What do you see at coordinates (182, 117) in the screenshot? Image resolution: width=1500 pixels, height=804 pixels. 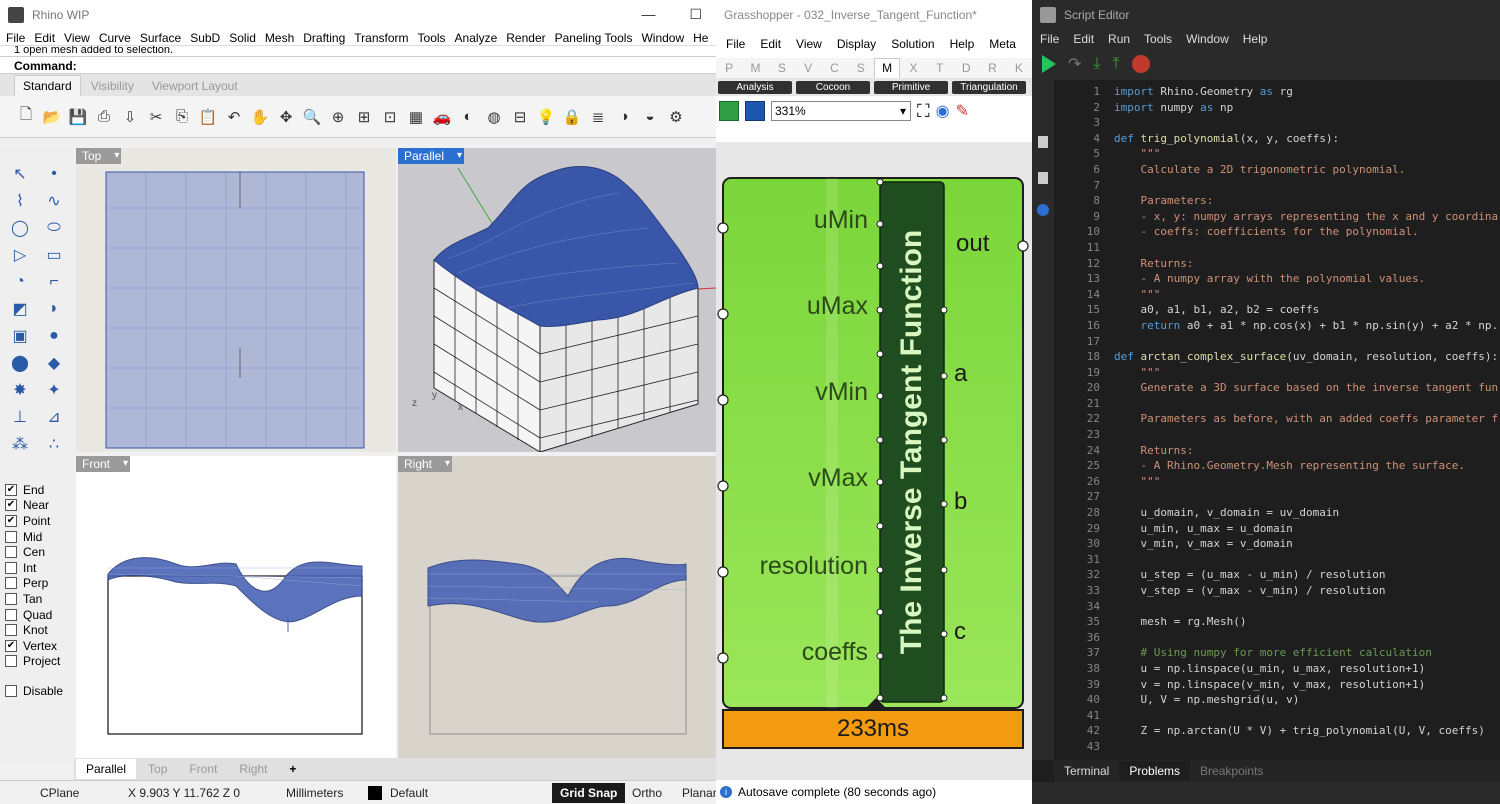 I see `copy-icon: ⎘` at bounding box center [182, 117].